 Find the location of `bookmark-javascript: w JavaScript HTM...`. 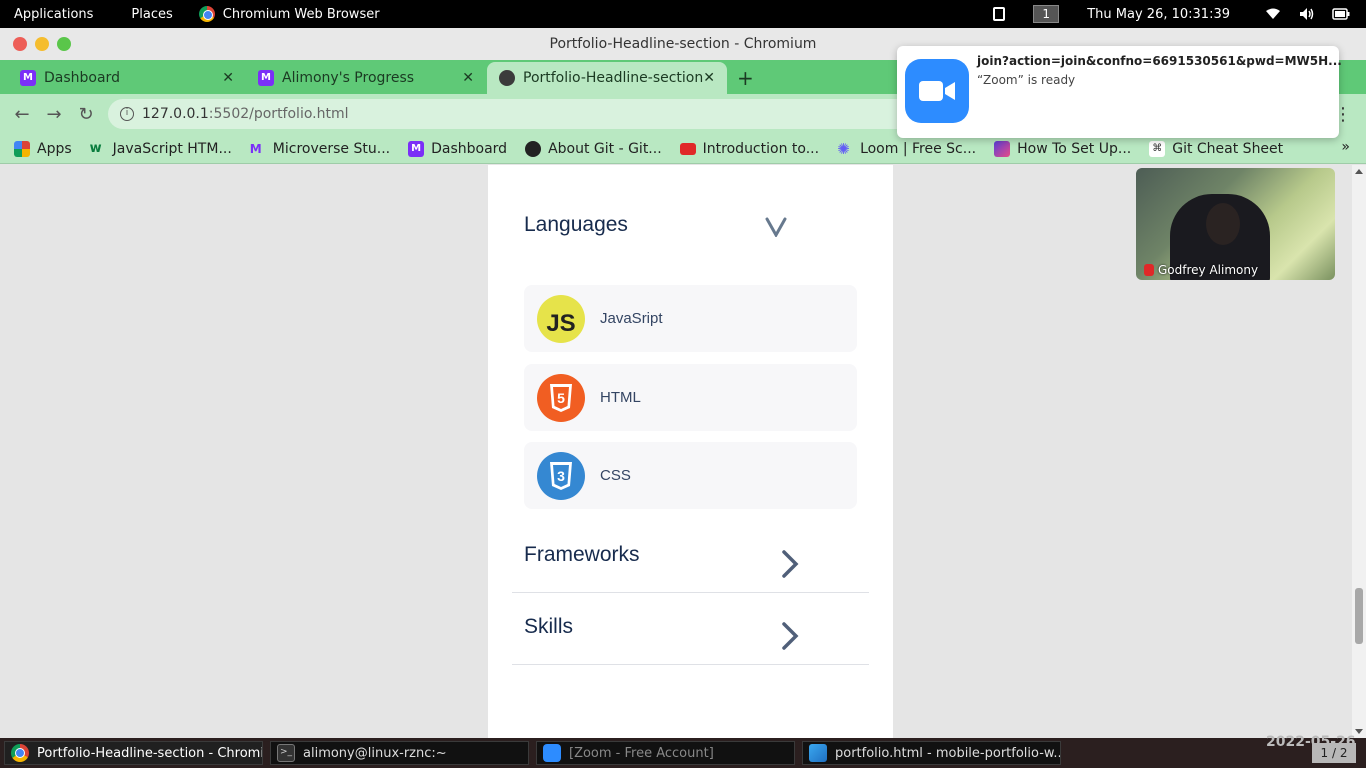

bookmark-javascript: w JavaScript HTM... is located at coordinates (161, 149).